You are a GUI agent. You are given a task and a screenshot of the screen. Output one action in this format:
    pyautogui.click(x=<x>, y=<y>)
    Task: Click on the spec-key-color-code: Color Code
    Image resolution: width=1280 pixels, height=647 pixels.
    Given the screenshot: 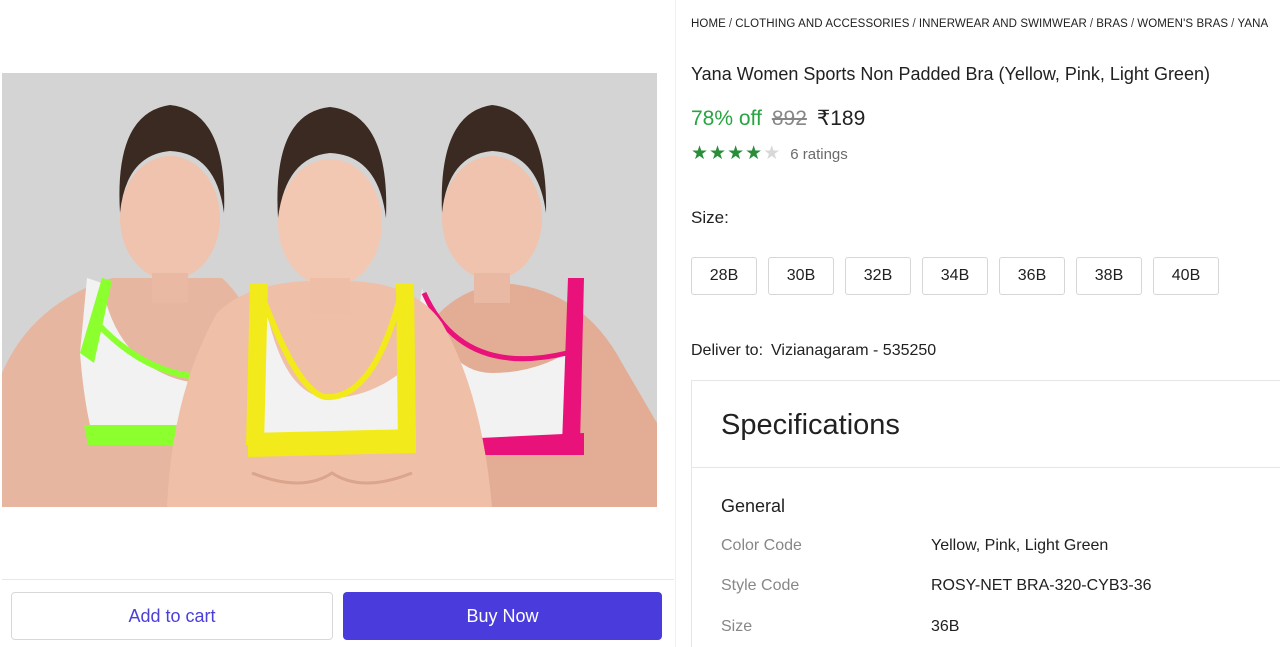 What is the action you would take?
    pyautogui.click(x=761, y=545)
    